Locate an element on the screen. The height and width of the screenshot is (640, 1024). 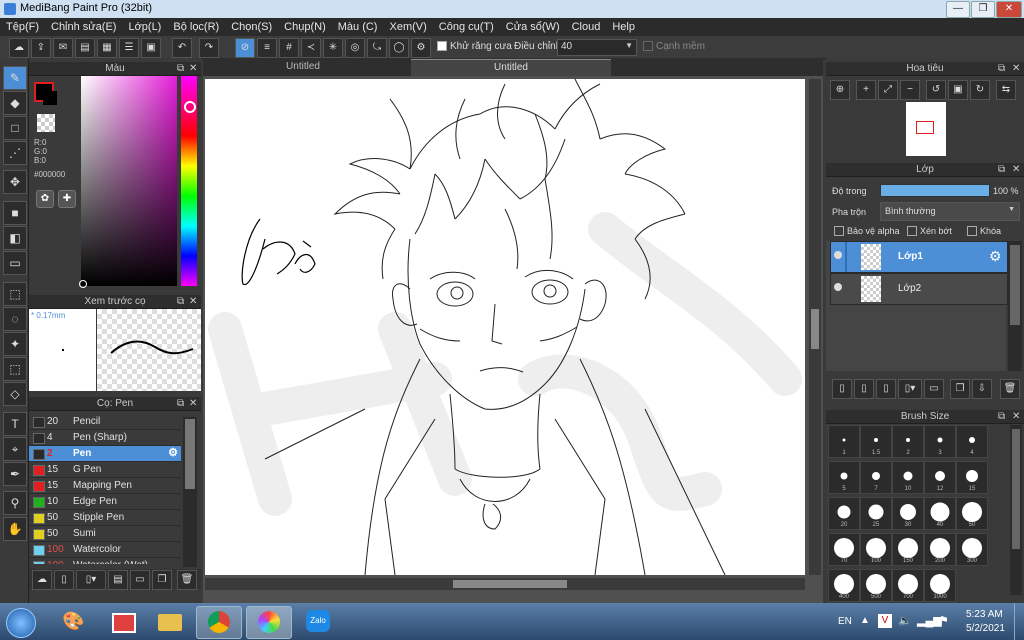
redo-icon: ↷ is located at coordinates (209, 48).